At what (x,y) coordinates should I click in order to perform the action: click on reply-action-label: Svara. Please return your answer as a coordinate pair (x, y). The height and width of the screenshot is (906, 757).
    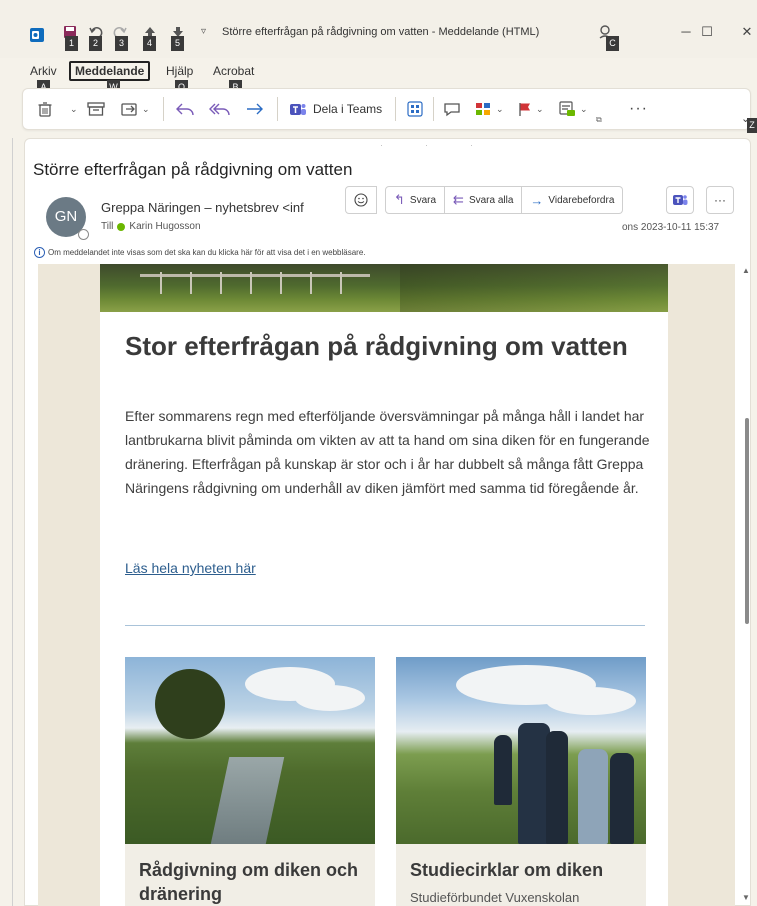
    Looking at the image, I should click on (423, 200).